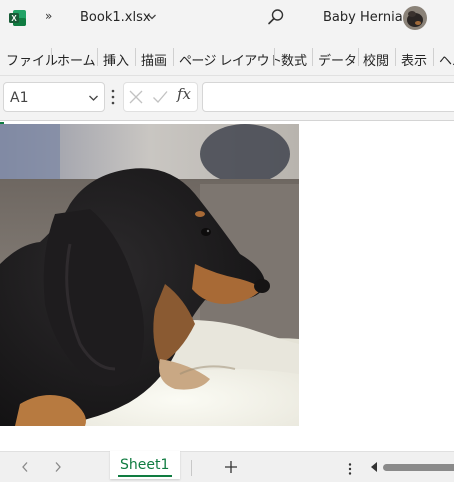  I want to click on name-box: A1, so click(54, 97).